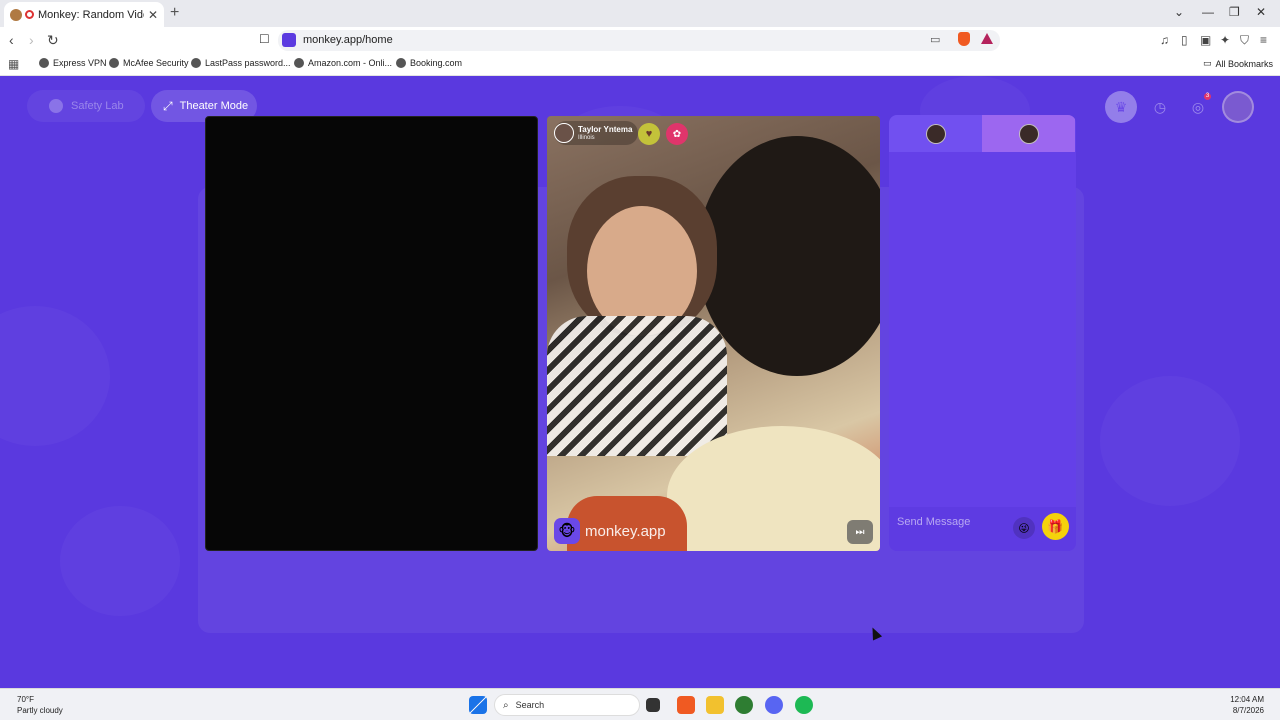 The image size is (1280, 720). I want to click on address-url: monkey.app/home, so click(348, 40).